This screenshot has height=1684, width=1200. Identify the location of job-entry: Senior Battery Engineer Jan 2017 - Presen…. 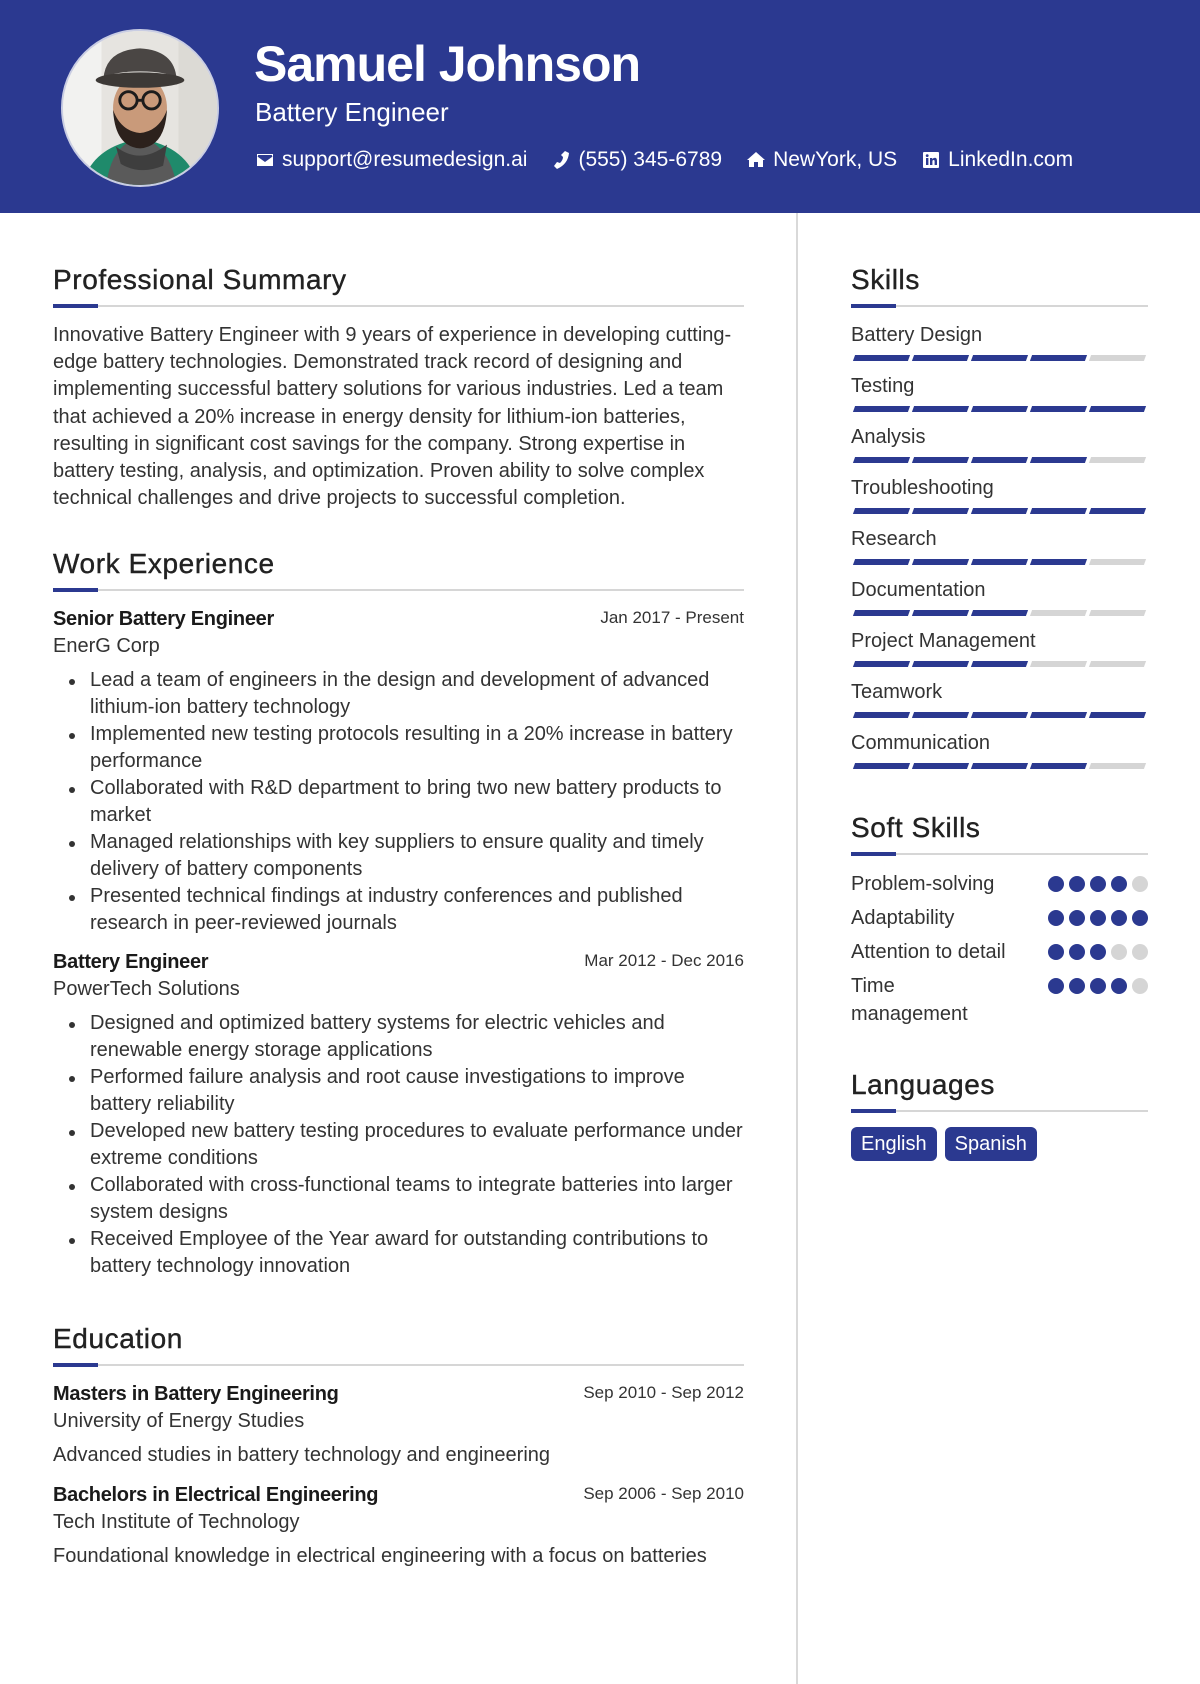
(398, 771).